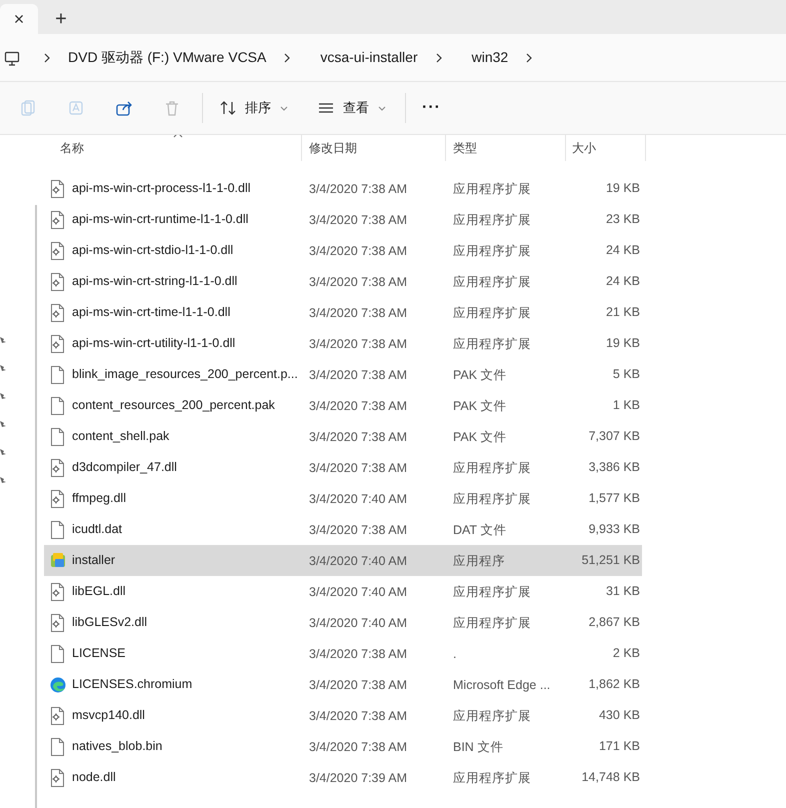  Describe the element at coordinates (626, 405) in the screenshot. I see `size-text: 1 KB` at that location.